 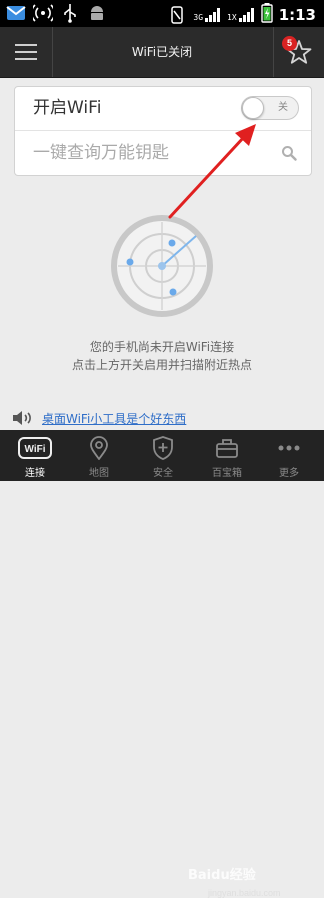 I want to click on hamburger-icon, so click(x=26, y=52).